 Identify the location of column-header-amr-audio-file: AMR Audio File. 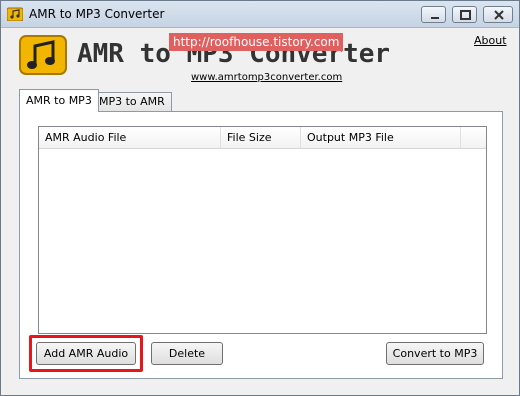
(130, 138).